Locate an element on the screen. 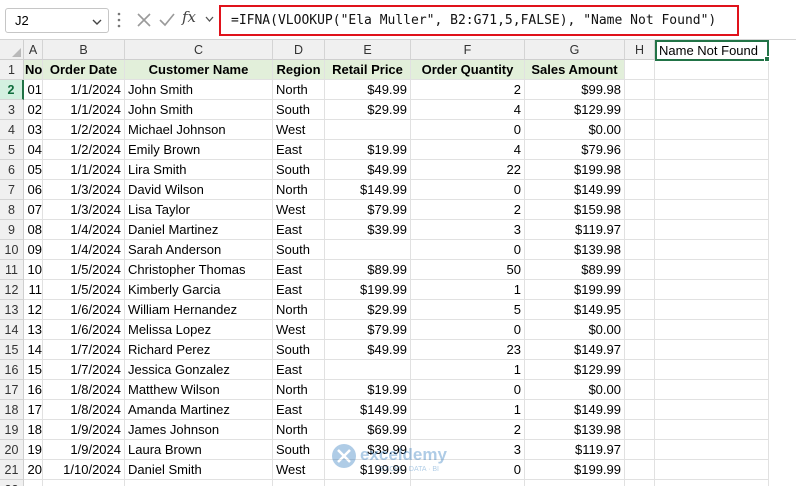  cell-no: 12 is located at coordinates (33, 310).